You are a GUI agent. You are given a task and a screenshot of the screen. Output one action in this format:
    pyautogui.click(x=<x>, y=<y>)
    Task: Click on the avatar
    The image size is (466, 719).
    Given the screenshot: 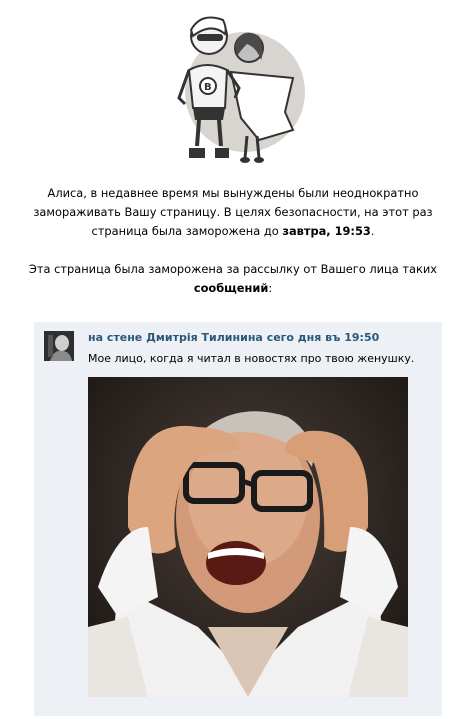 What is the action you would take?
    pyautogui.click(x=59, y=346)
    